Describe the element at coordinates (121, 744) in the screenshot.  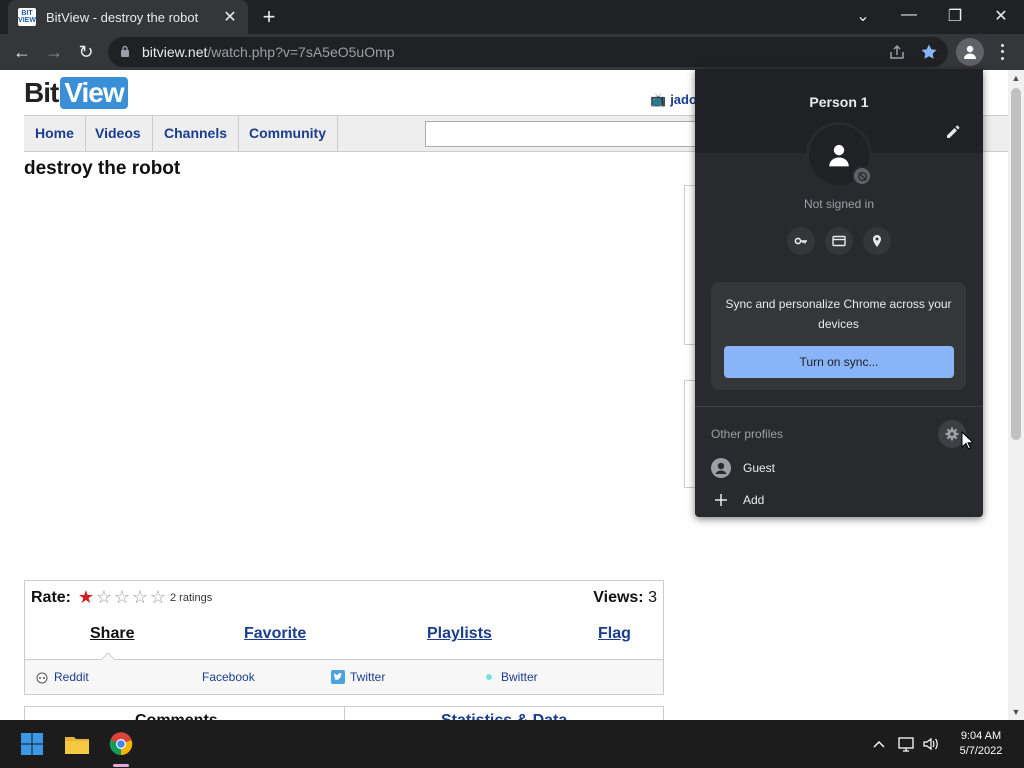
I see `chrome-icon` at that location.